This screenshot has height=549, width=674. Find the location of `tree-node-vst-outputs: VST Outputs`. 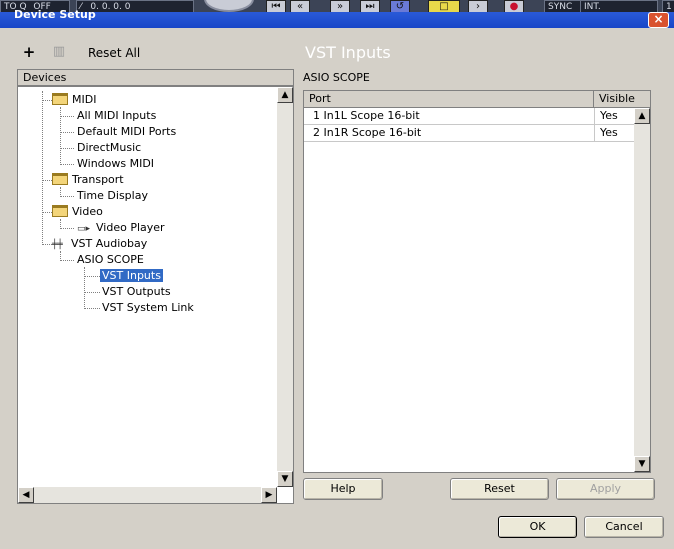

tree-node-vst-outputs: VST Outputs is located at coordinates (136, 292).